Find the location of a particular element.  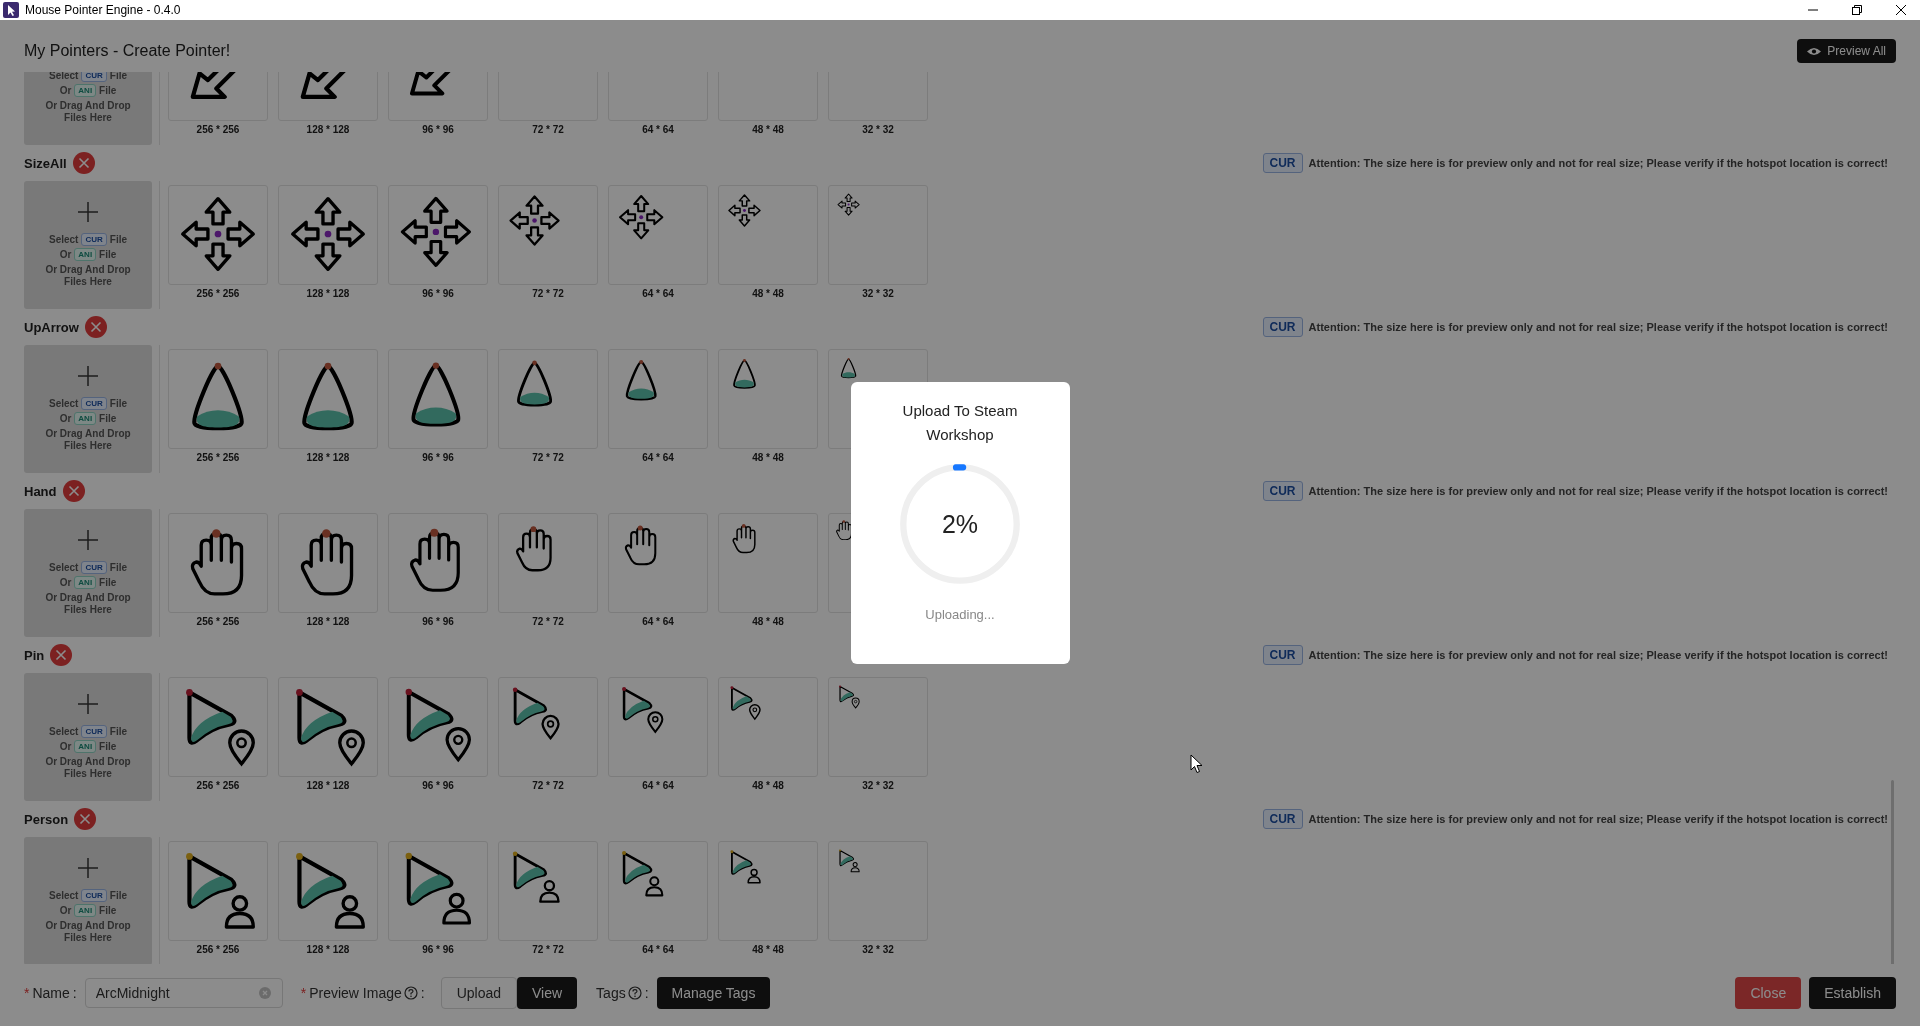

pointer-name: SizeAll is located at coordinates (45, 163).